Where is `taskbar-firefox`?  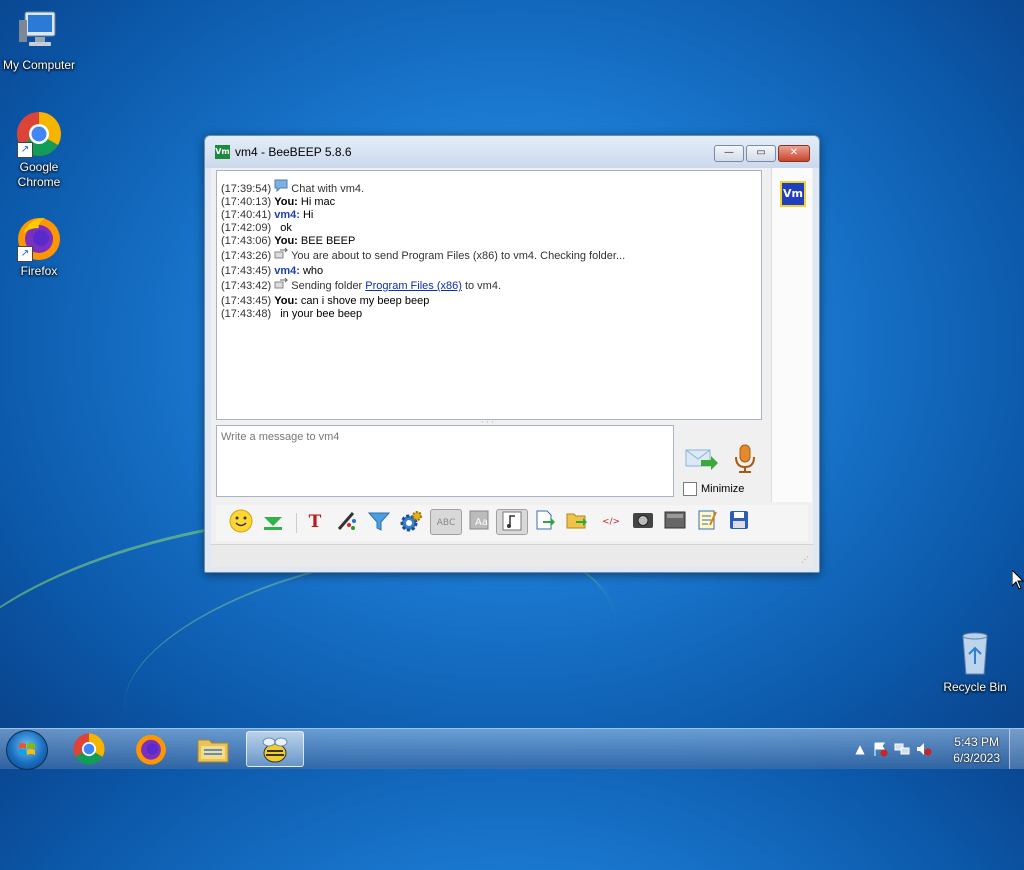
taskbar-firefox is located at coordinates (151, 749).